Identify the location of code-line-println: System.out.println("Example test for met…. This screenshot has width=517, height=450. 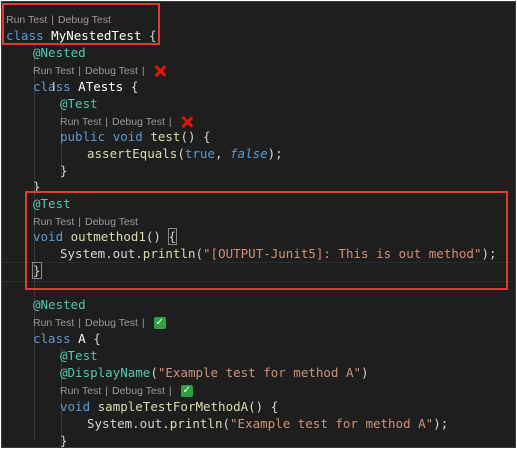
(267, 424).